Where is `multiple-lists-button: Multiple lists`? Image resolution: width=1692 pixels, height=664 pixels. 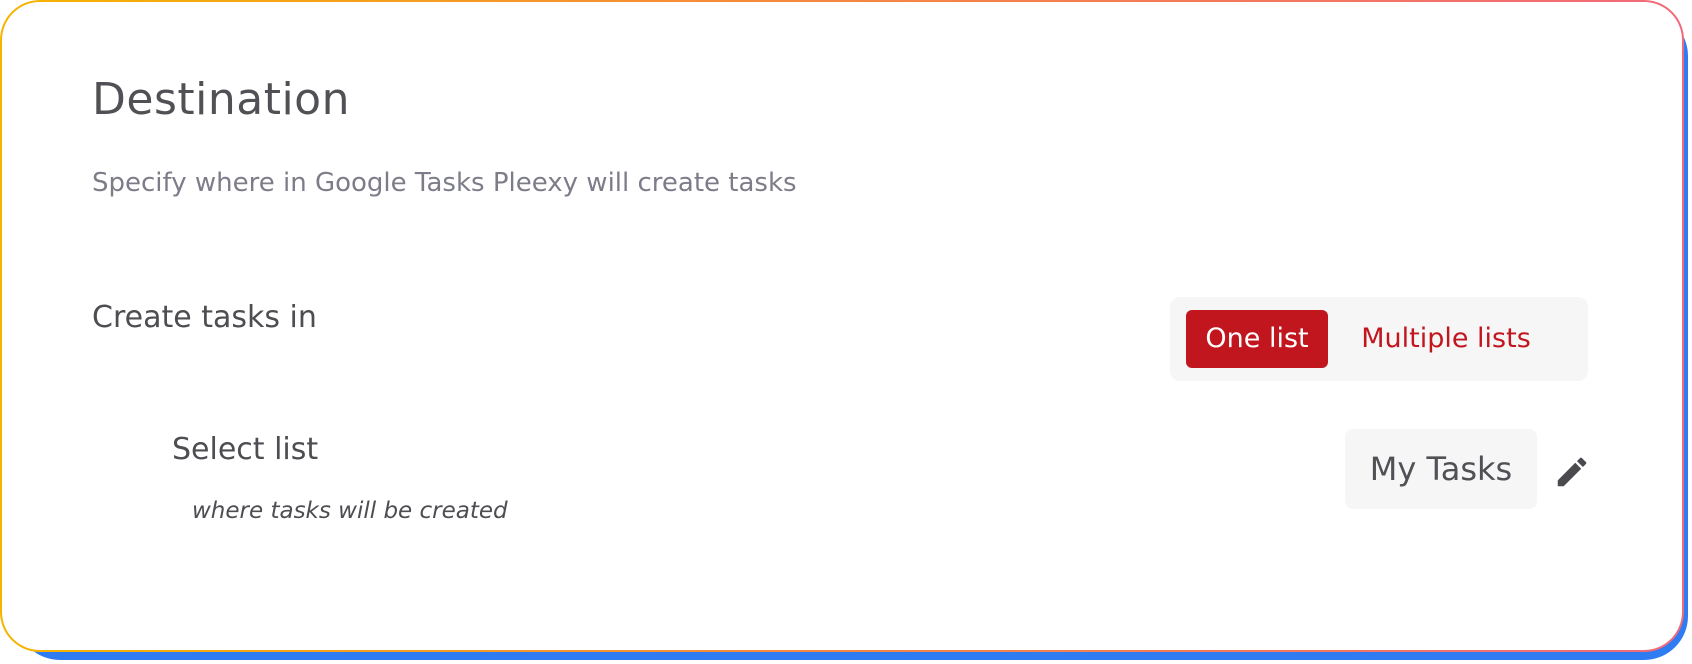 multiple-lists-button: Multiple lists is located at coordinates (1446, 339).